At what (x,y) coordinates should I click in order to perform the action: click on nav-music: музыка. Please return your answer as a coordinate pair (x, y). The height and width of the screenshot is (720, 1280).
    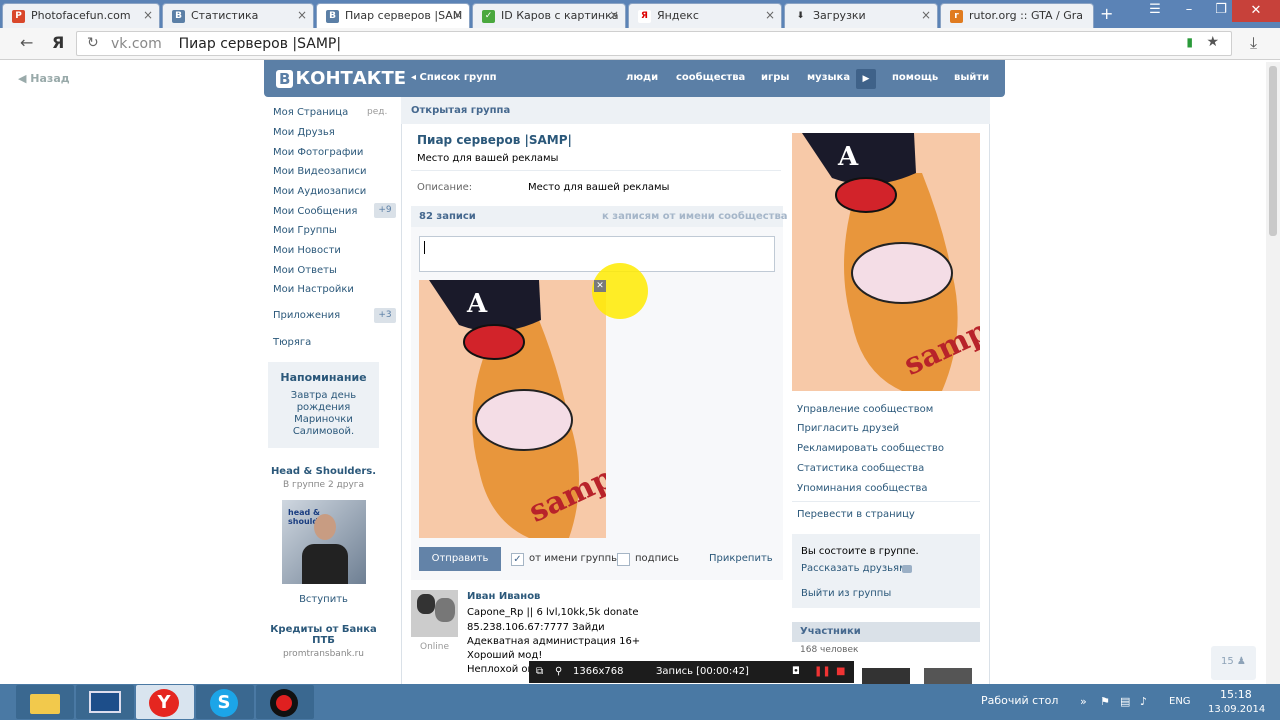
    Looking at the image, I should click on (828, 77).